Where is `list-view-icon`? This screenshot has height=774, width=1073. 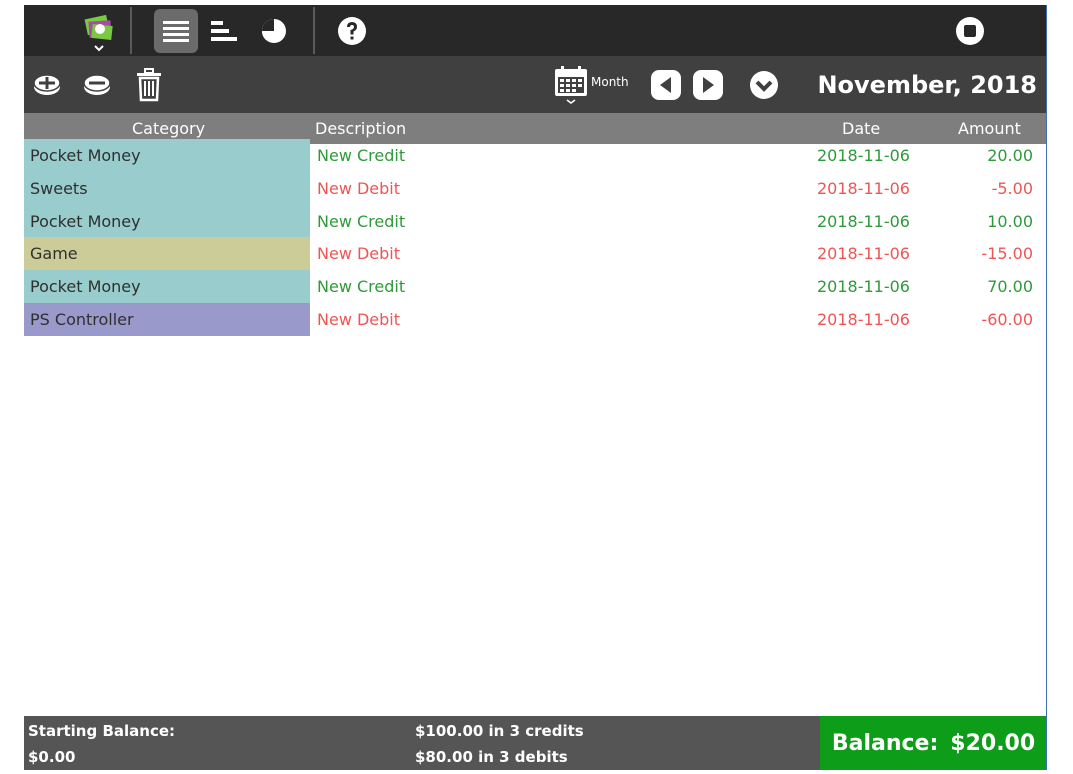
list-view-icon is located at coordinates (176, 31).